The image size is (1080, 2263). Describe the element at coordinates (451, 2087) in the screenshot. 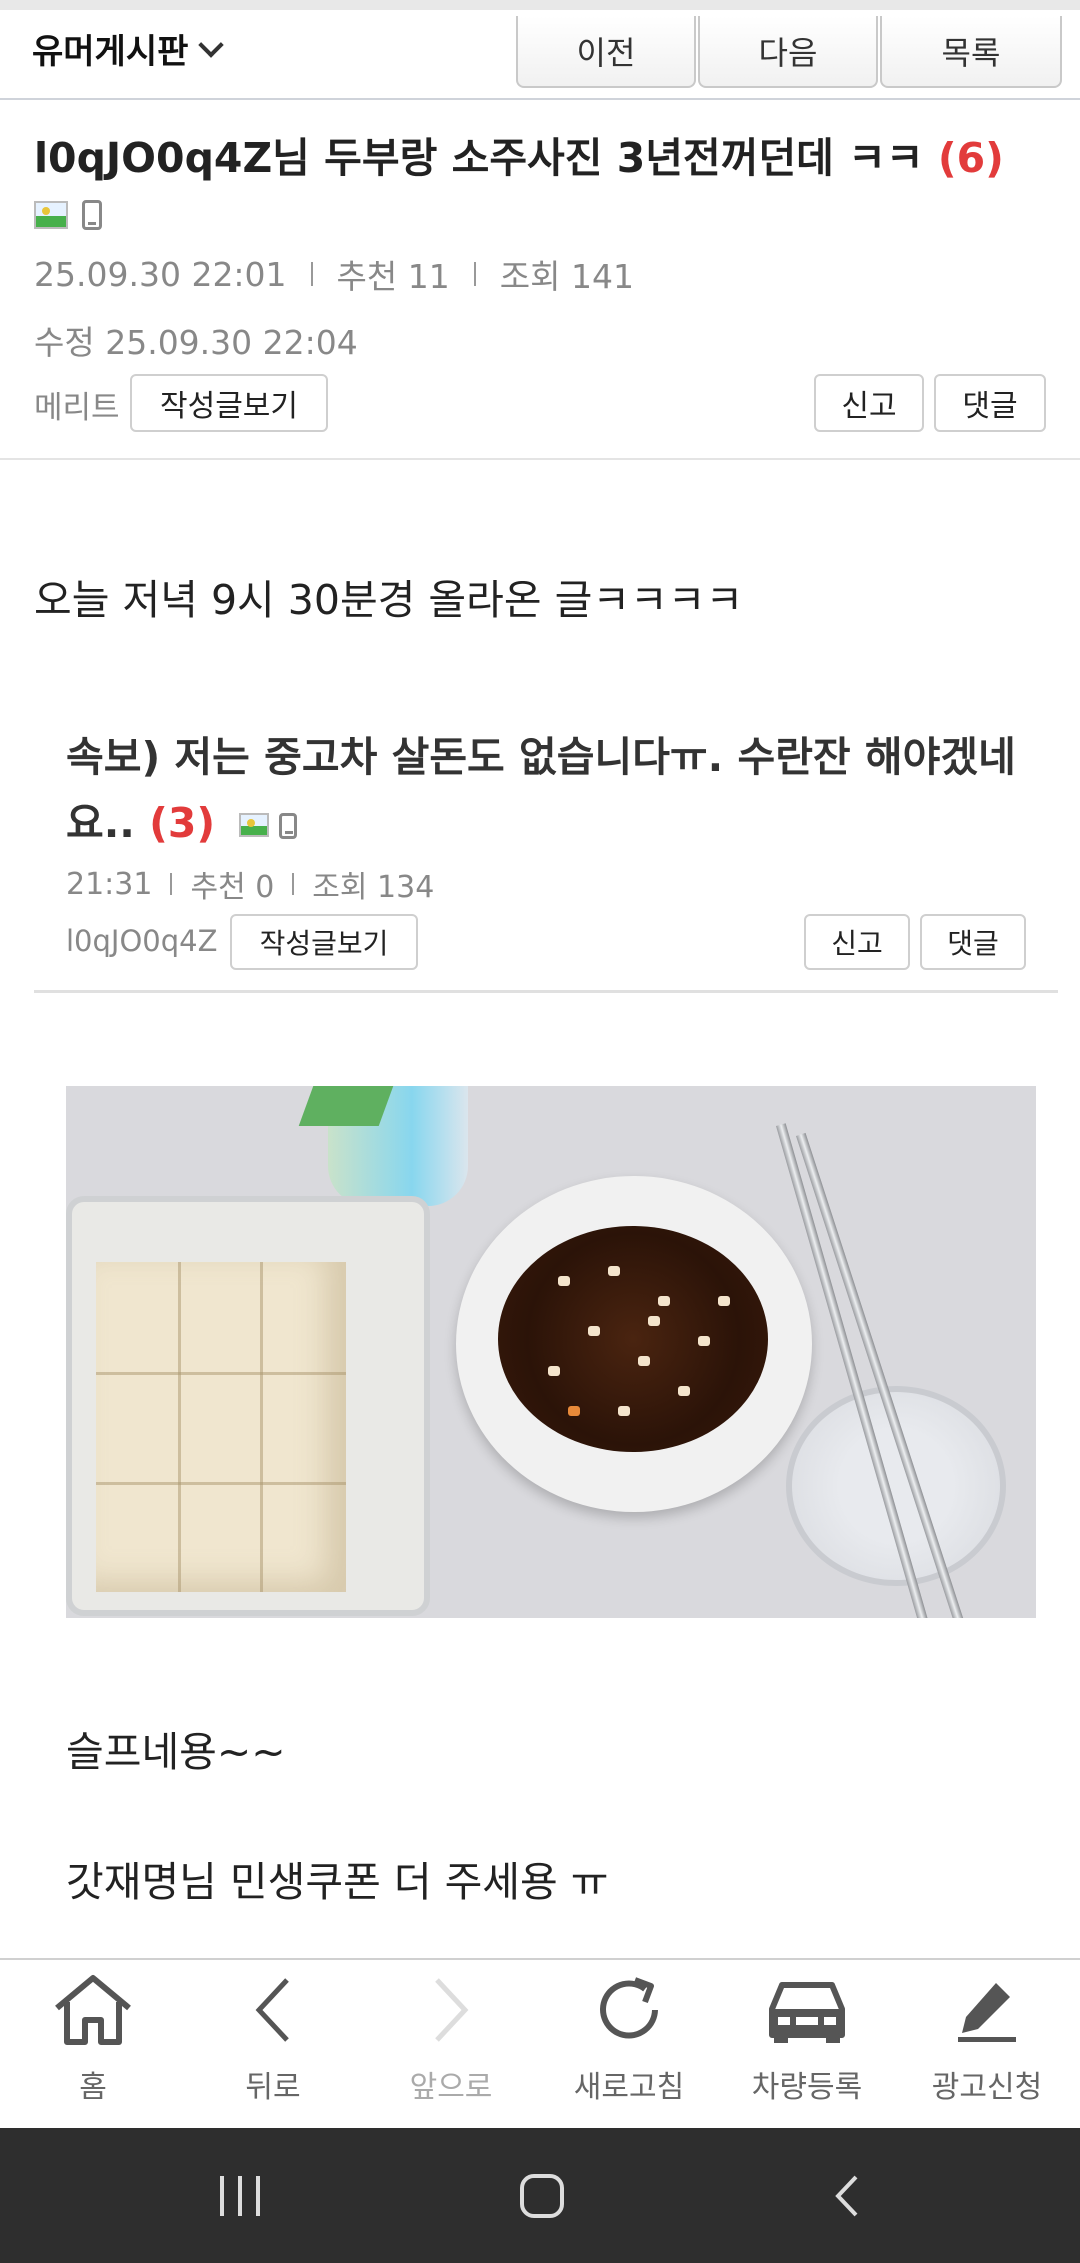

I see `forward-label: 앞으로` at that location.